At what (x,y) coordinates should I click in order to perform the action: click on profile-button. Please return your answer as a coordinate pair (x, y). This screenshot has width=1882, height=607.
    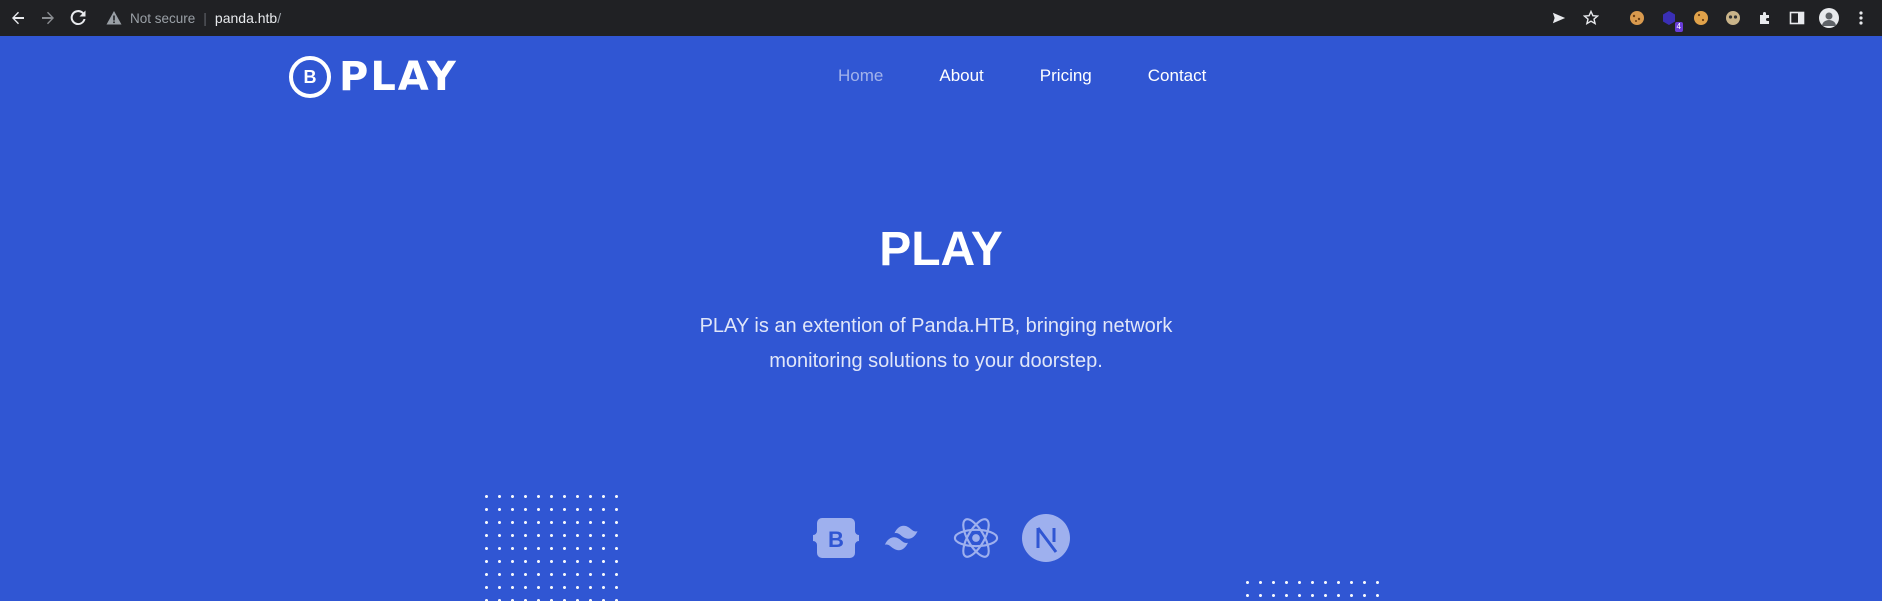
    Looking at the image, I should click on (1829, 18).